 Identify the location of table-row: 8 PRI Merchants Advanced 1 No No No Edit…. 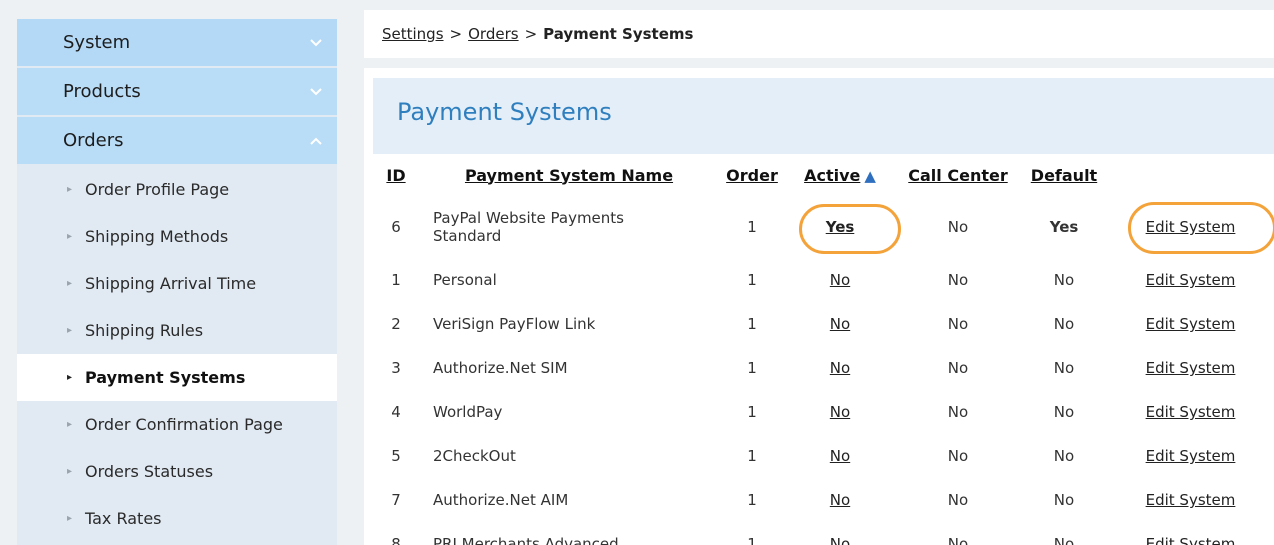
(823, 533).